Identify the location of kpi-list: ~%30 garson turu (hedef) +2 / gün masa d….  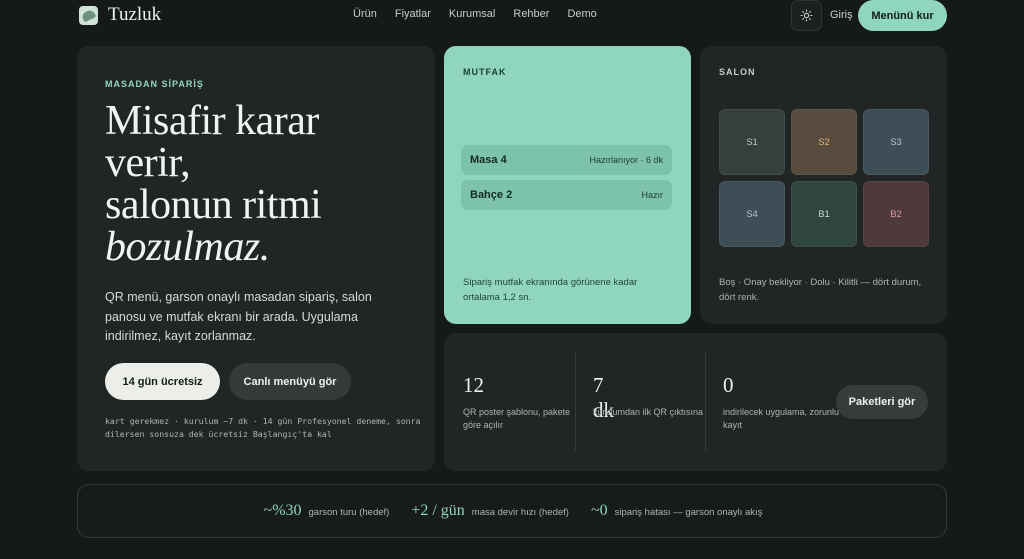
(513, 511).